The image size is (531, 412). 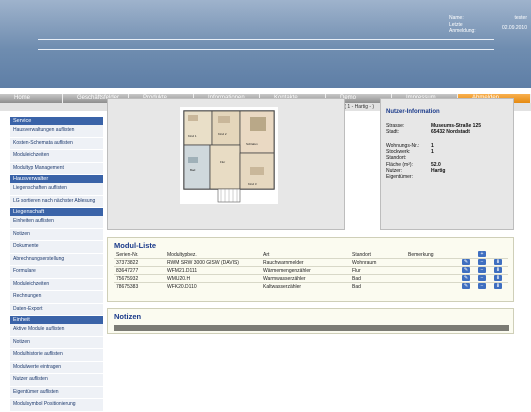 What do you see at coordinates (56, 259) in the screenshot?
I see `sidebar-item-abrechnungserstellung: Abrechnungserstellung` at bounding box center [56, 259].